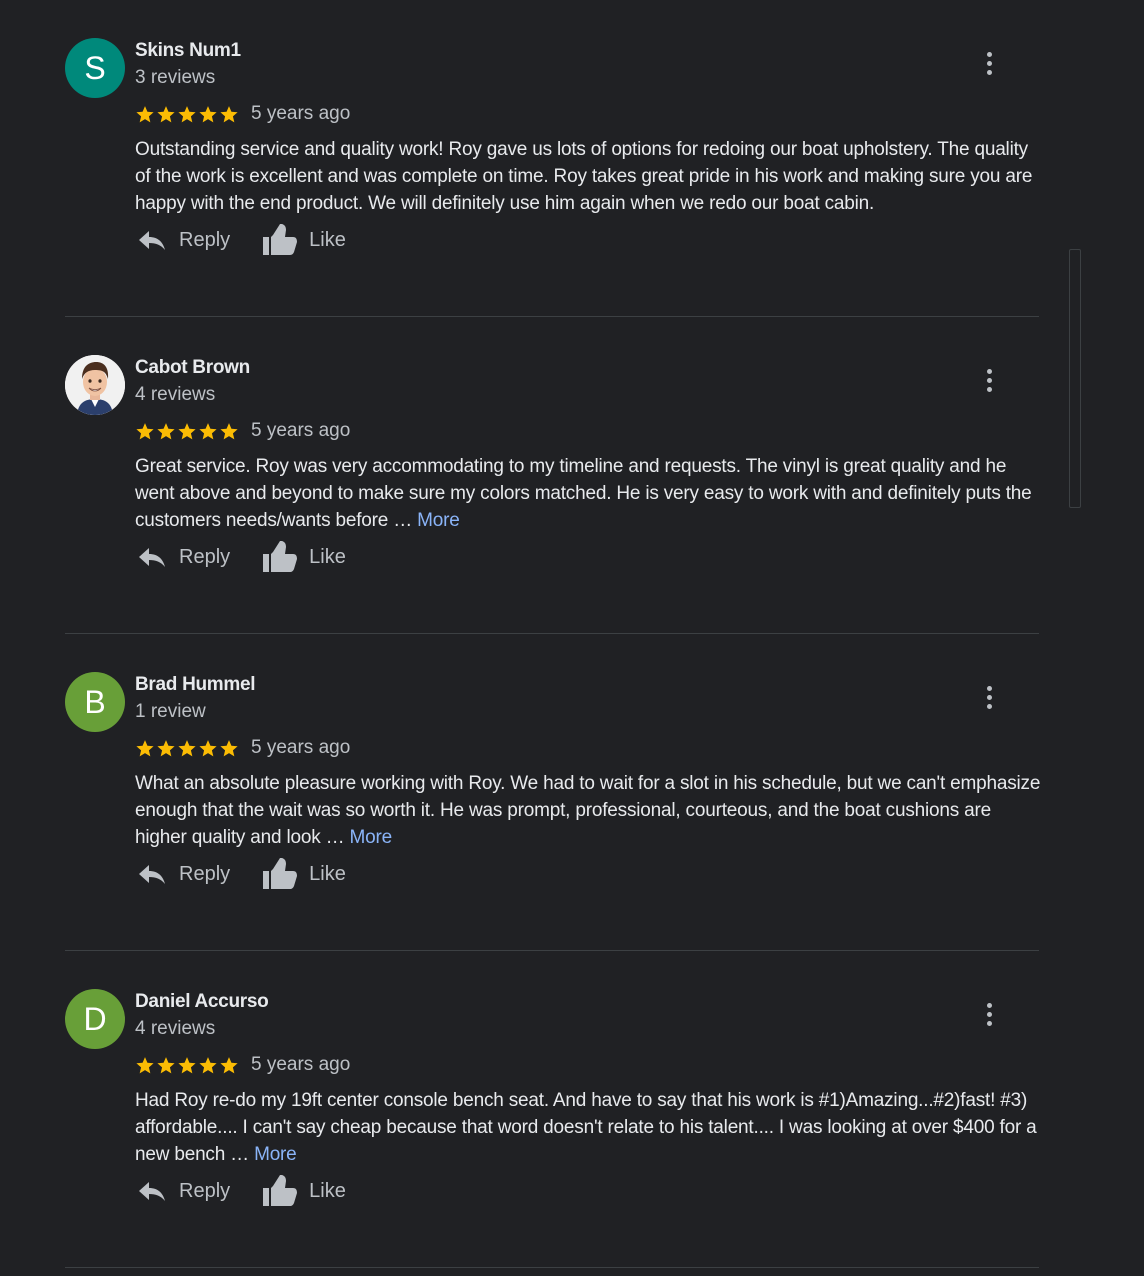 This screenshot has height=1276, width=1144. I want to click on reviewer-name: Skins Num1, so click(188, 51).